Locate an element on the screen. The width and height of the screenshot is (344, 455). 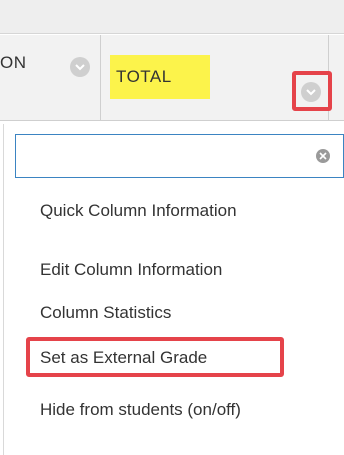
partial-column-label: ON is located at coordinates (13, 62).